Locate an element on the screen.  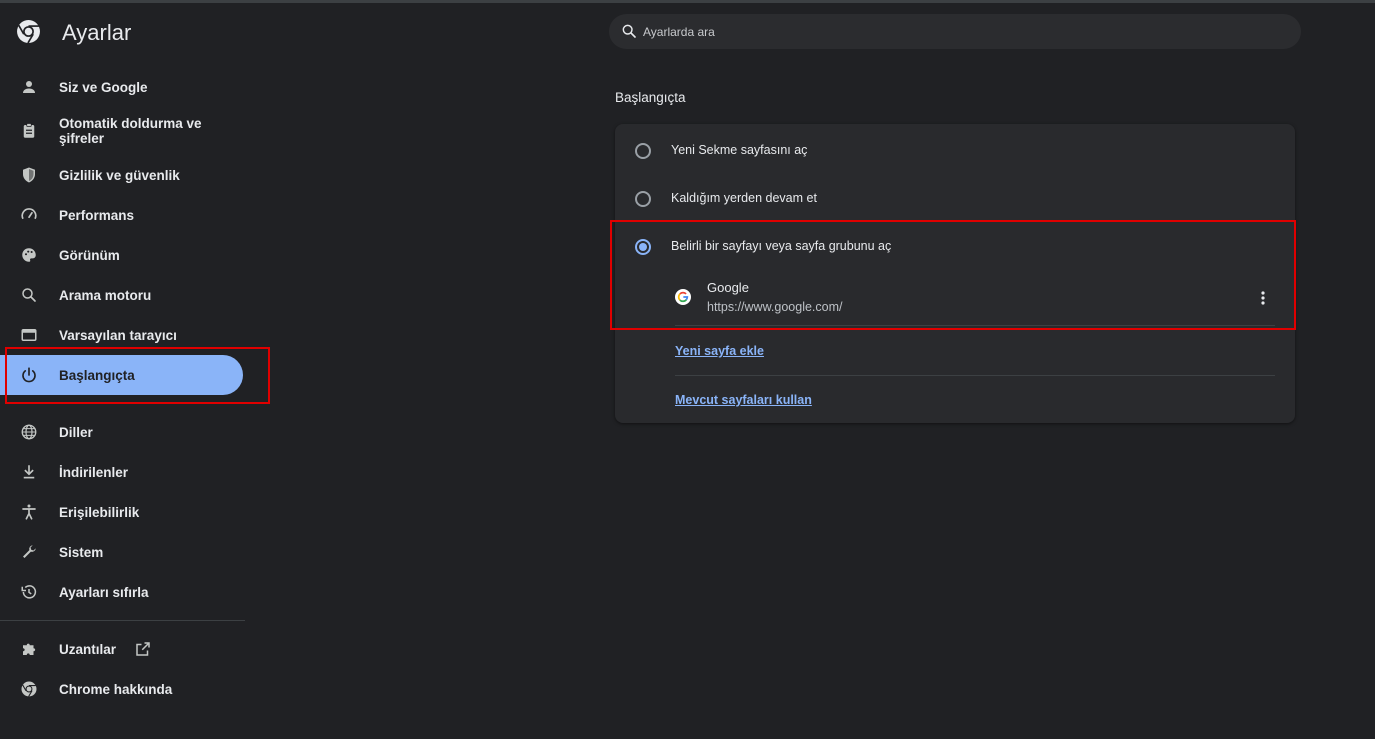
page-url: https://www.google.com/ is located at coordinates (775, 307).